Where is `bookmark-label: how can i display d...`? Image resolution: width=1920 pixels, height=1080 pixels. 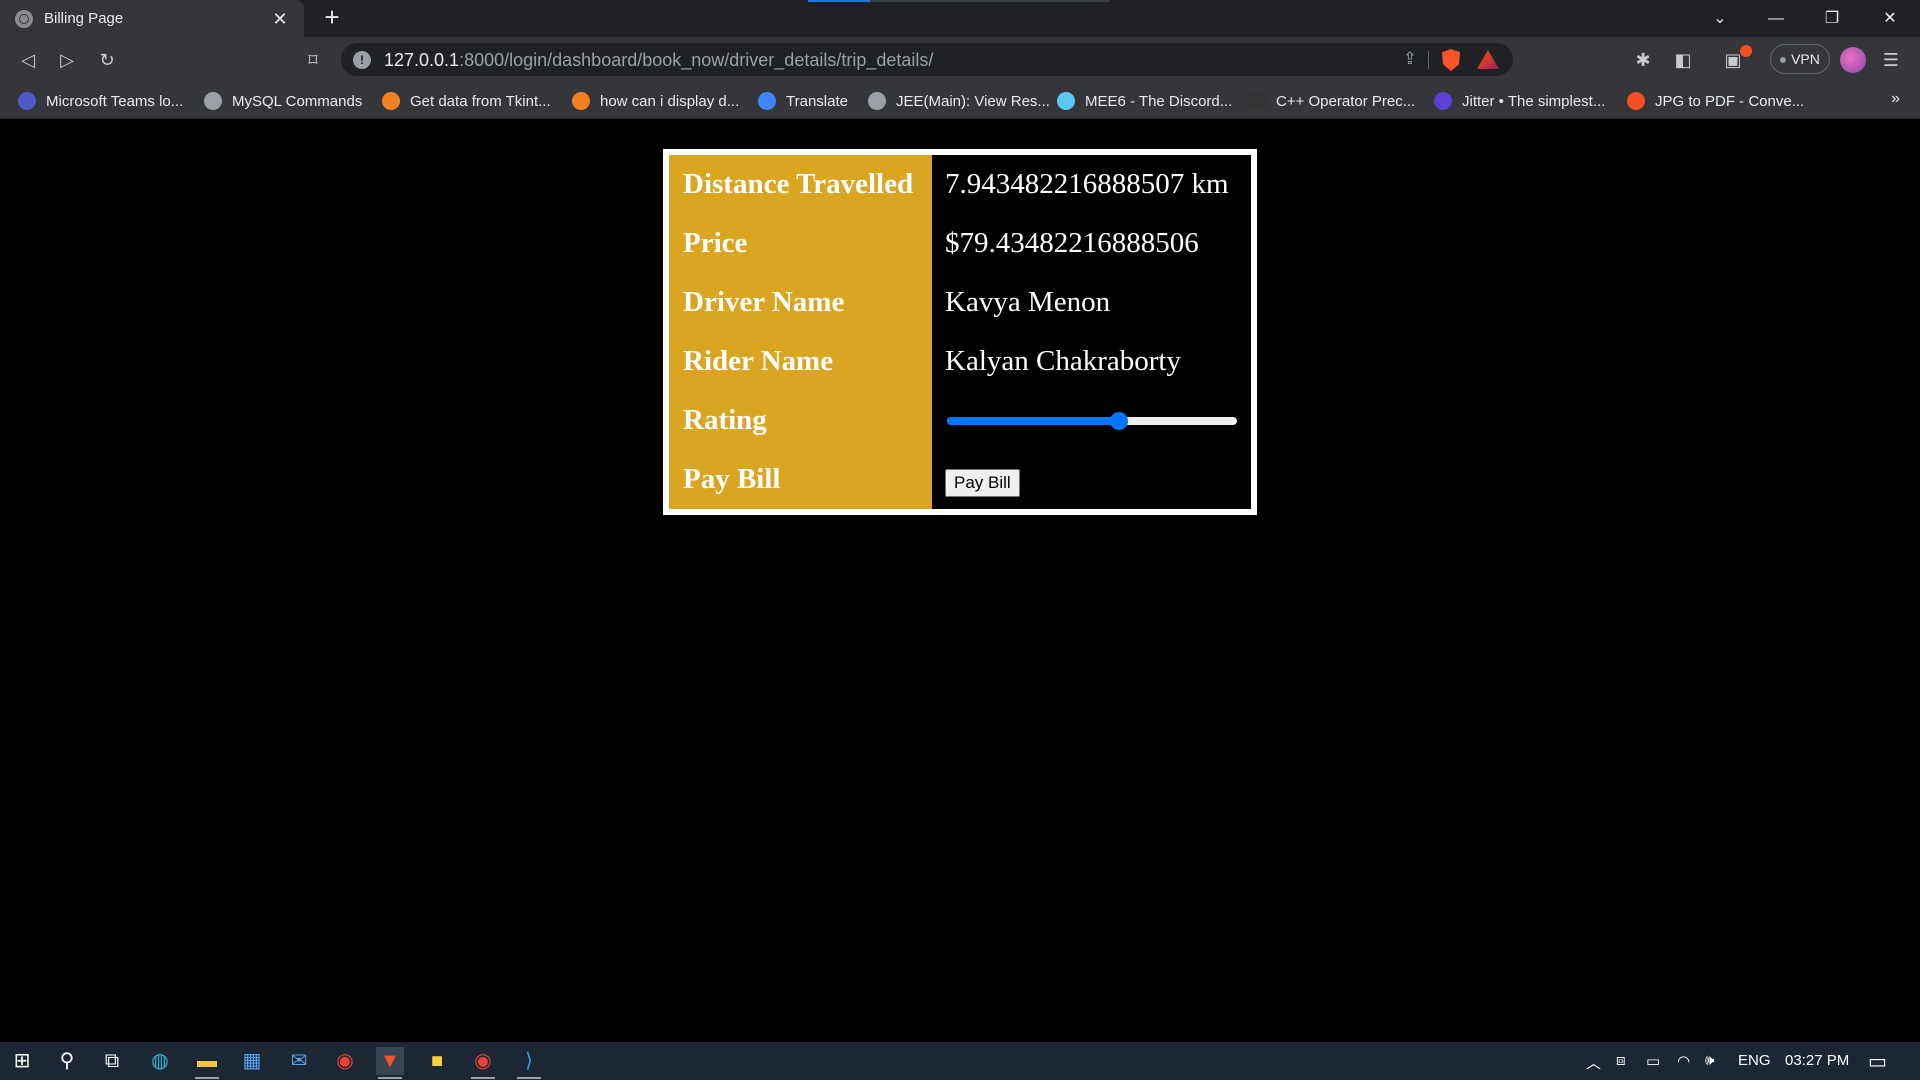 bookmark-label: how can i display d... is located at coordinates (670, 101).